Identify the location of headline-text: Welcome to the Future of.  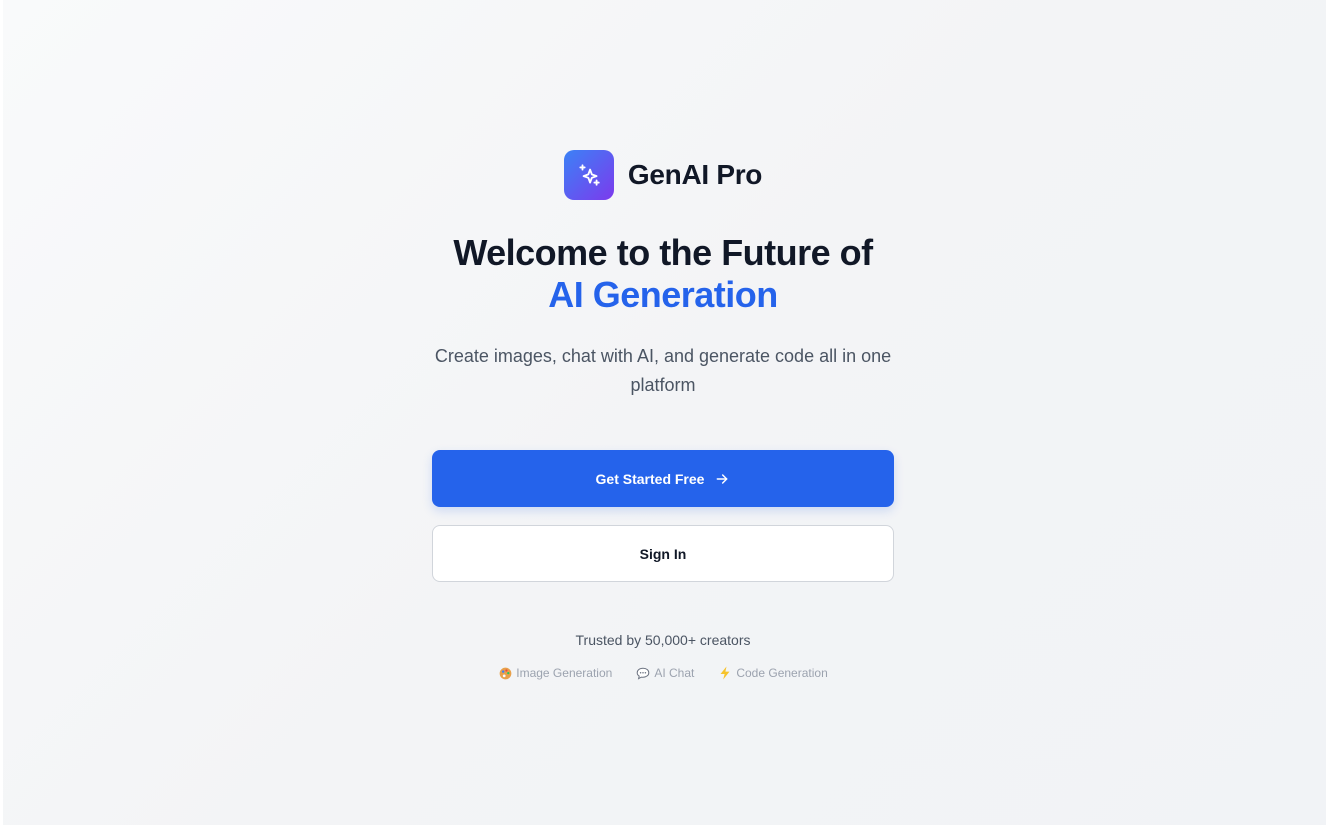
(663, 252).